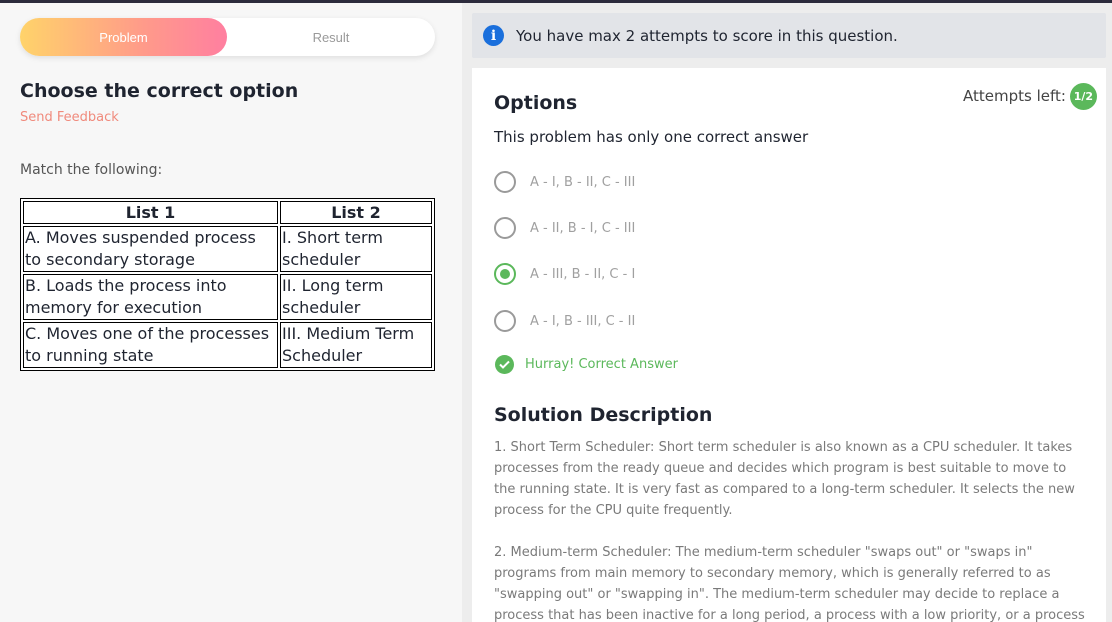 This screenshot has height=622, width=1112. Describe the element at coordinates (159, 91) in the screenshot. I see `question-title: Choose the correct option` at that location.